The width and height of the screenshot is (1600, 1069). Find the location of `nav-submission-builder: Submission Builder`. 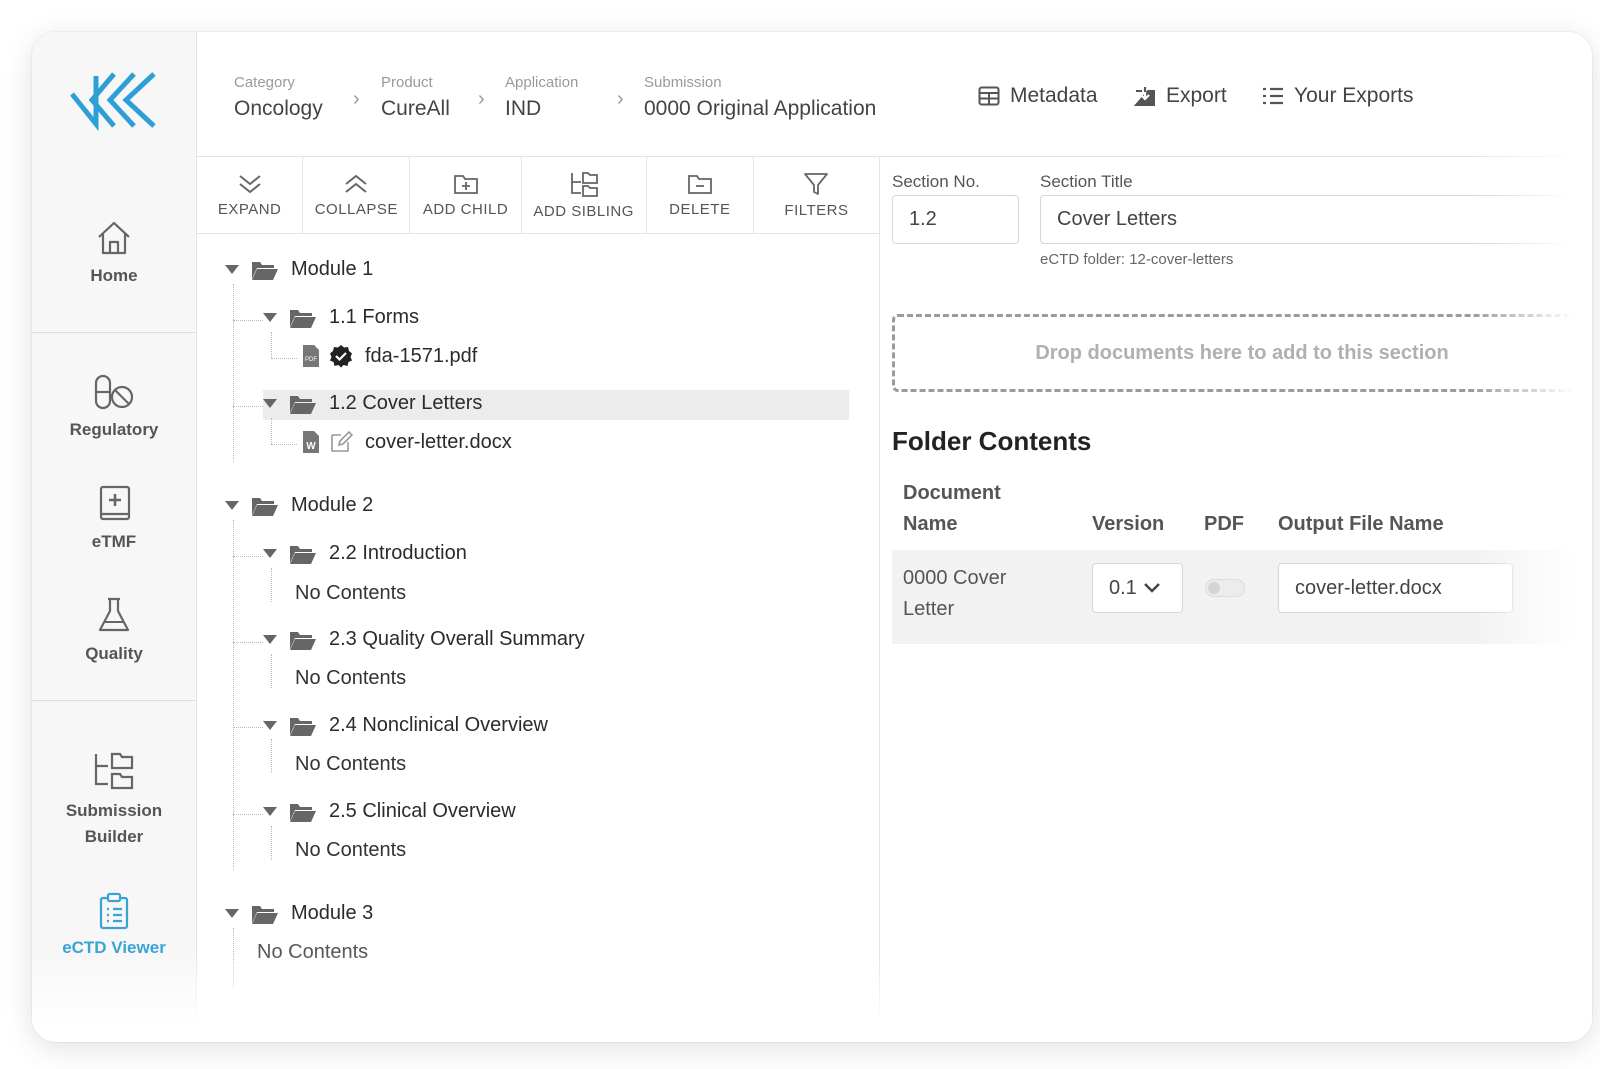

nav-submission-builder: Submission Builder is located at coordinates (114, 800).